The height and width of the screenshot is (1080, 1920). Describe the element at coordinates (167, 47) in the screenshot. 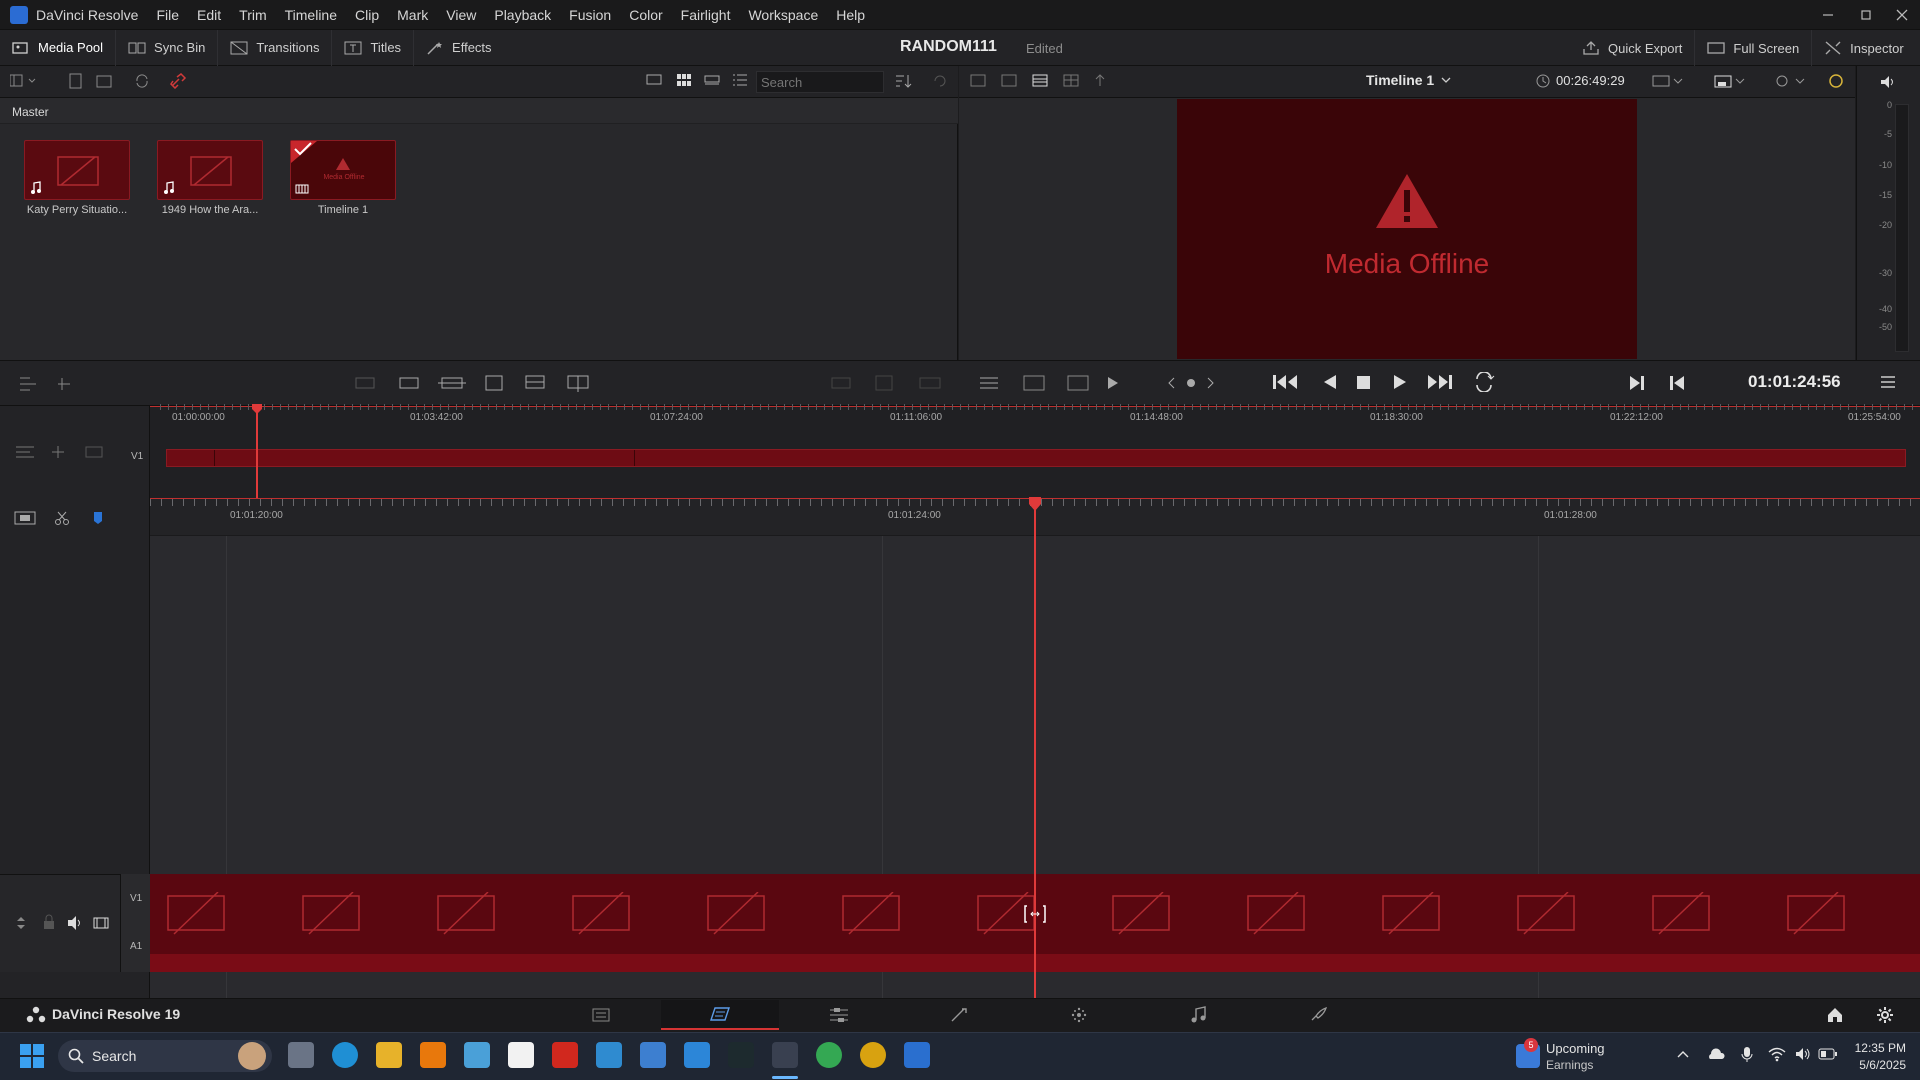

I see `sync-bin-button: Sync Bin` at that location.